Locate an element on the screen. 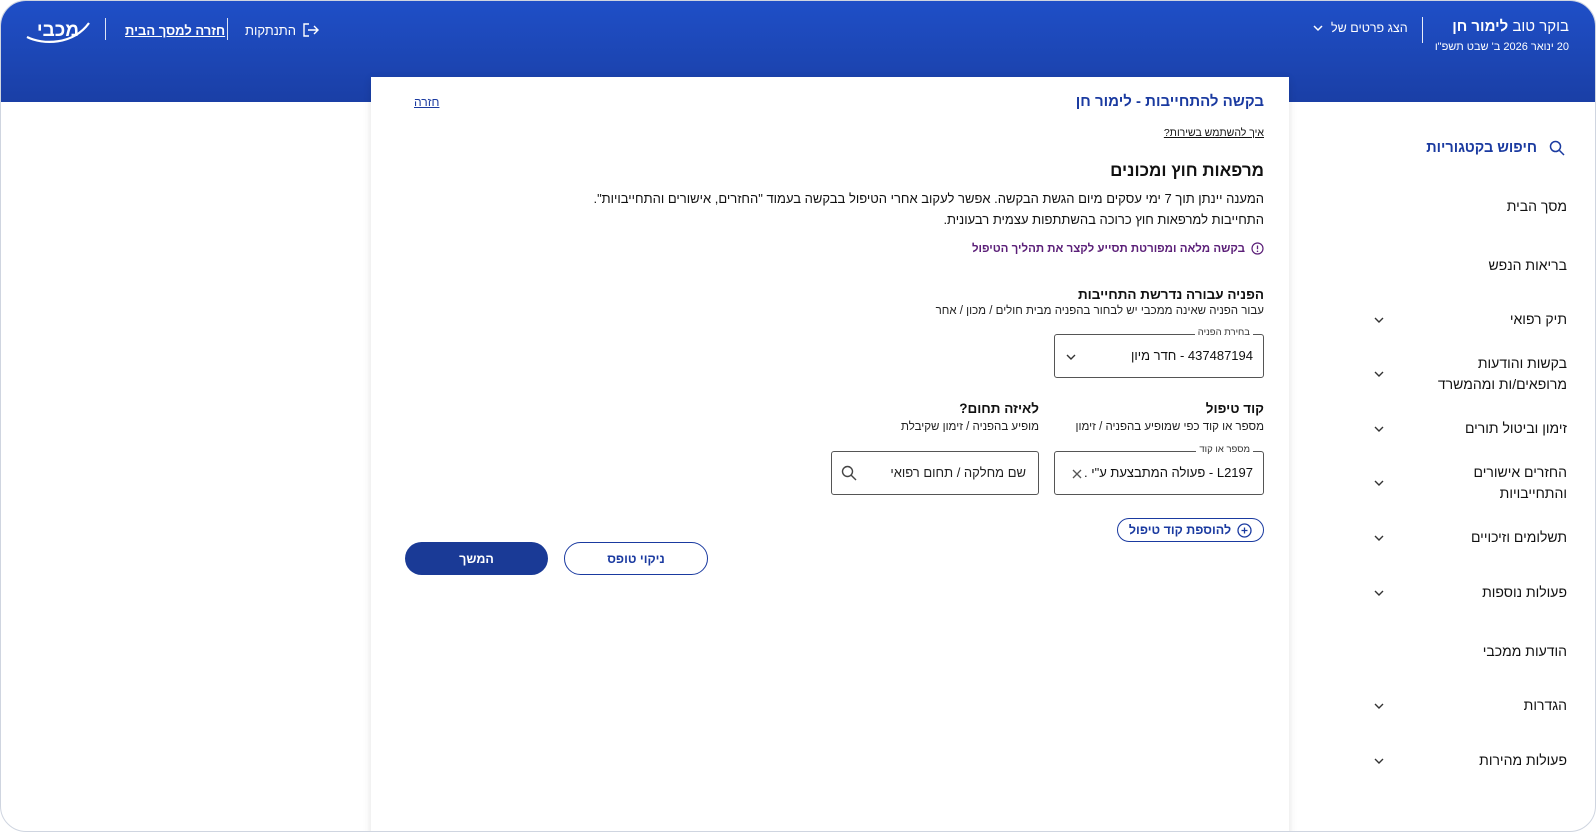 This screenshot has height=832, width=1596. greeting-prefix: בוקר טוב is located at coordinates (1540, 26).